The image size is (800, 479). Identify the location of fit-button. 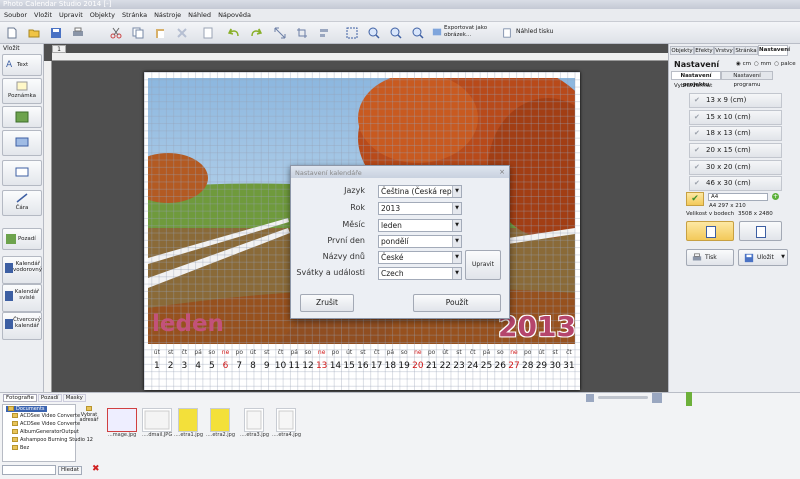
(280, 33).